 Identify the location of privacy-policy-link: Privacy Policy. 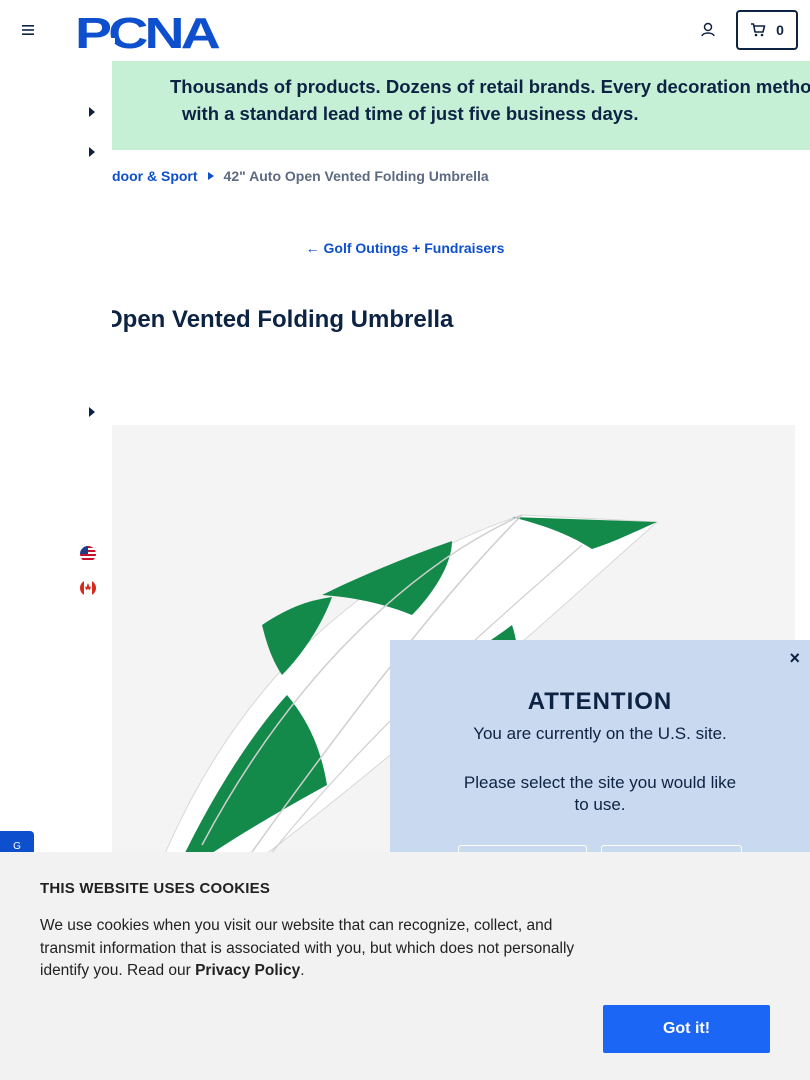
(247, 970).